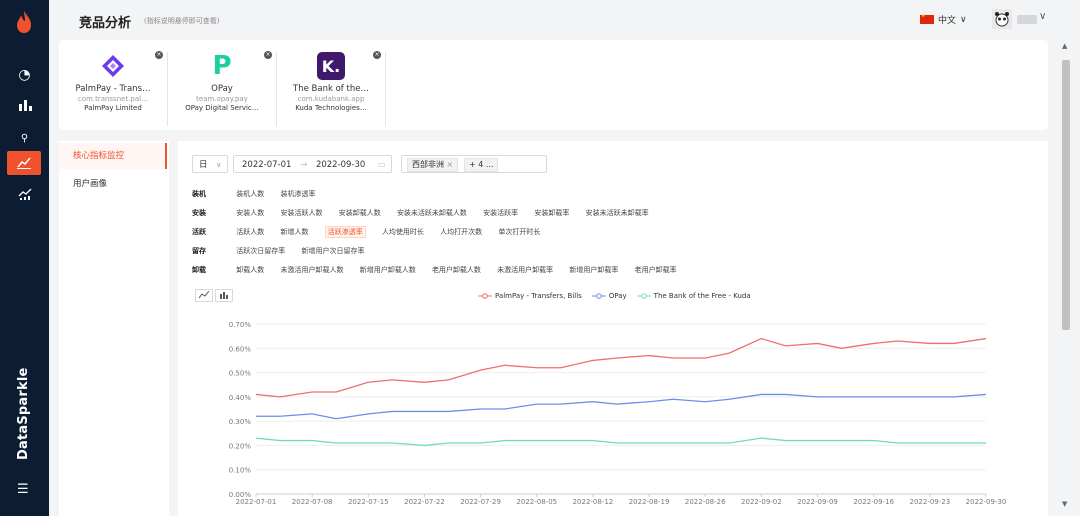  I want to click on username-masked, so click(1027, 19).